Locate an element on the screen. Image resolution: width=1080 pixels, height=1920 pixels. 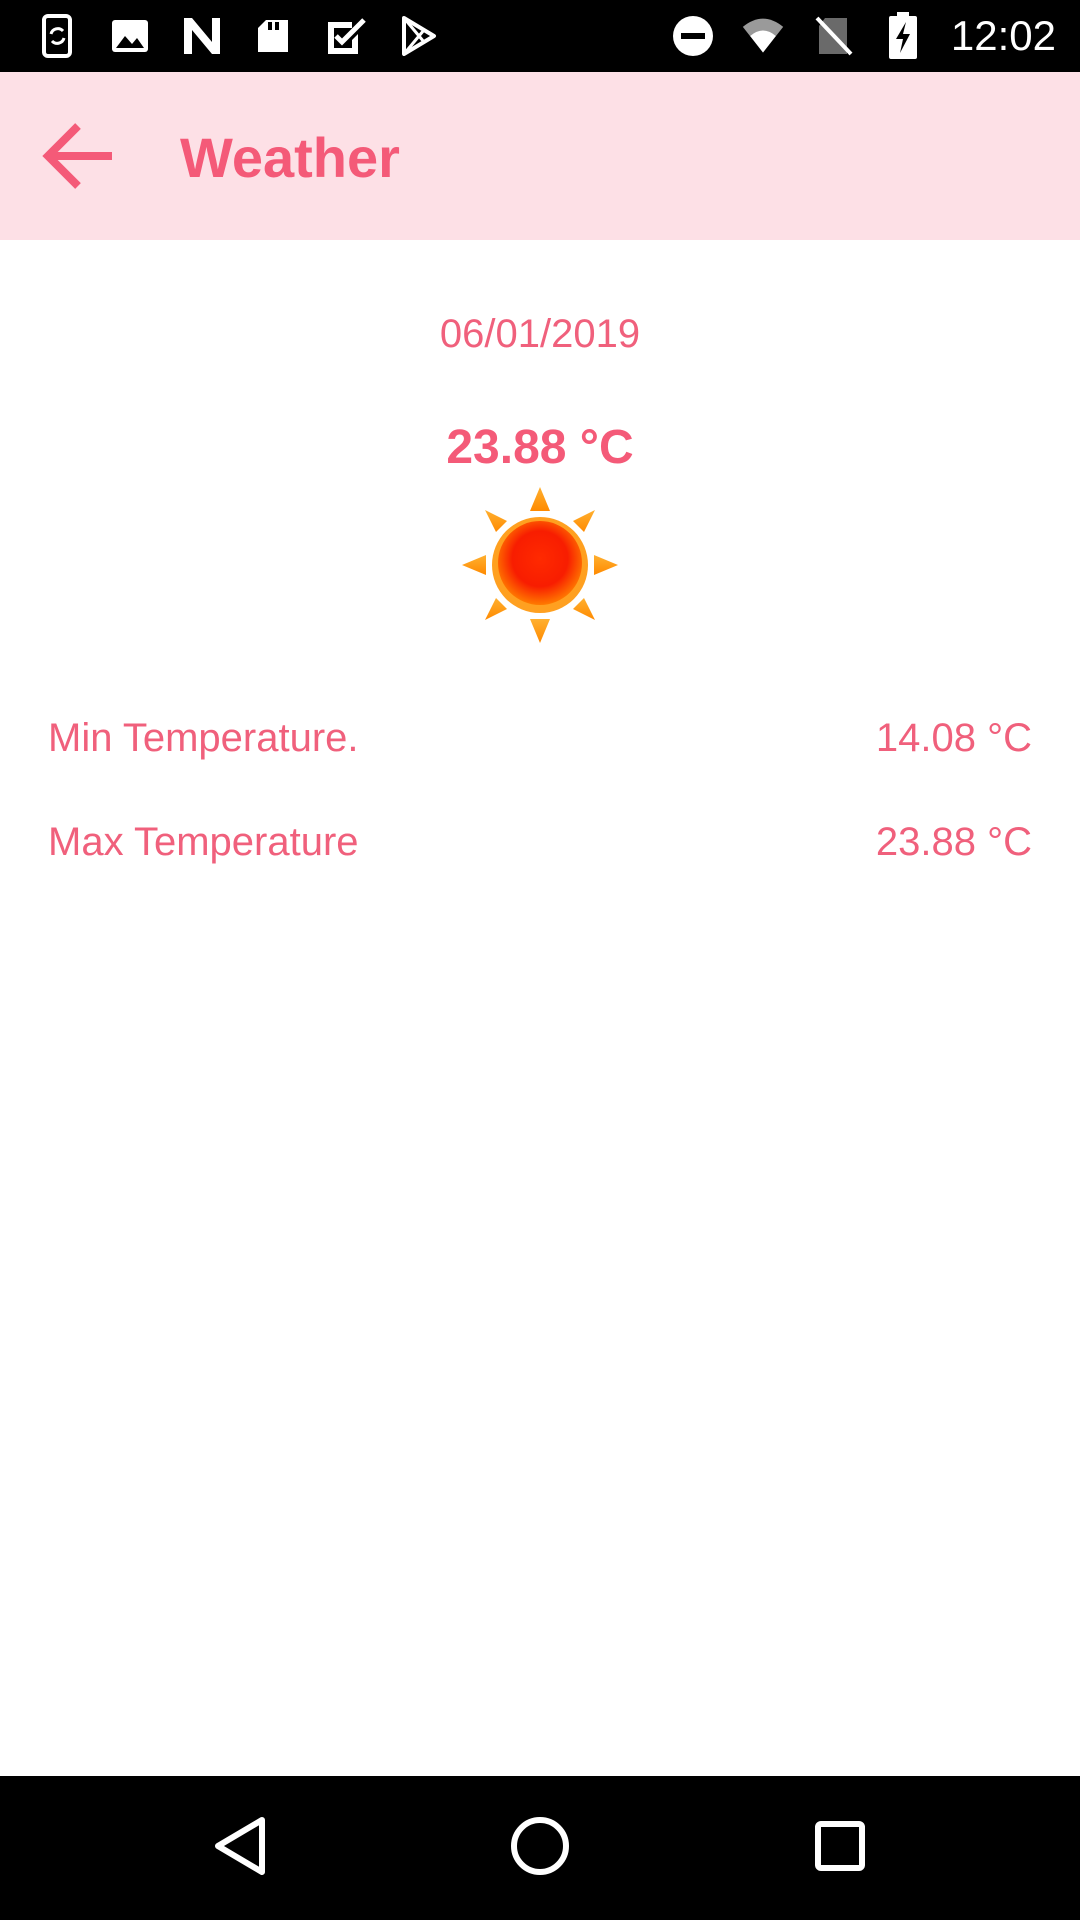
weather-date: 06/01/2019 is located at coordinates (540, 334).